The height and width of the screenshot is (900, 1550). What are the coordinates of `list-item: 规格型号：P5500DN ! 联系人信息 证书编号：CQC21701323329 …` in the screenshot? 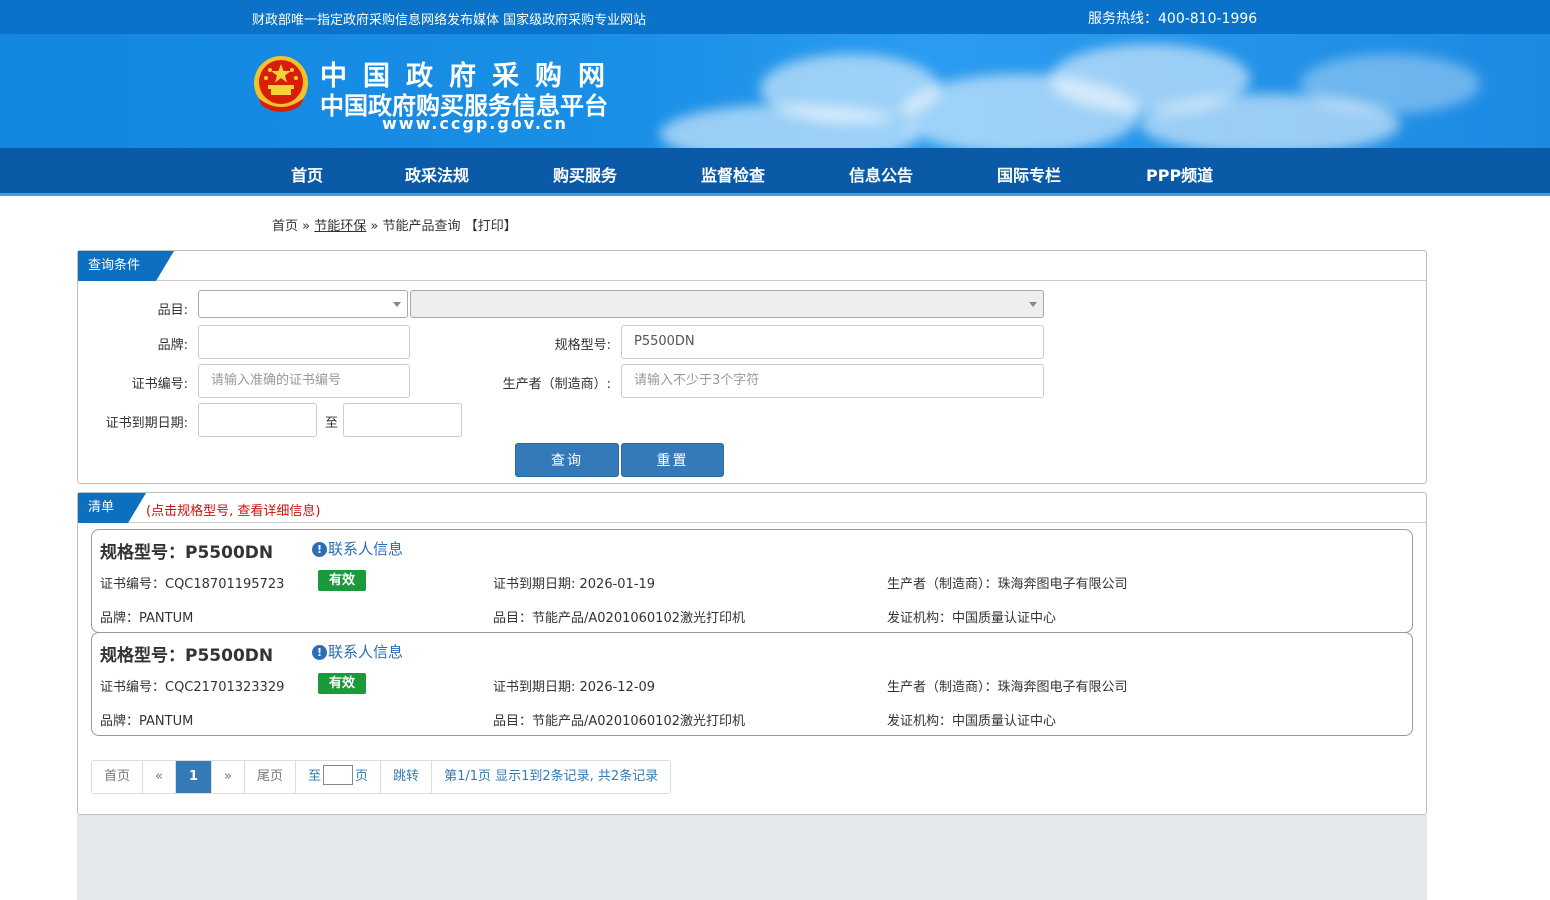 It's located at (752, 684).